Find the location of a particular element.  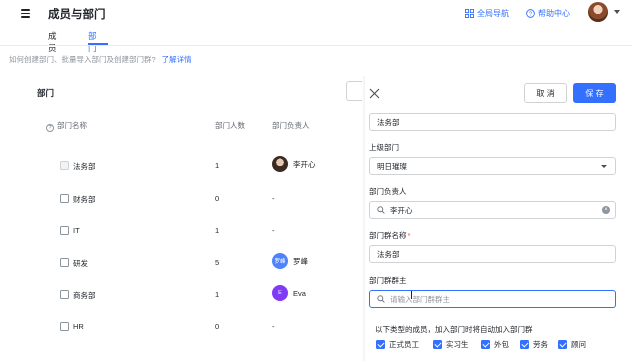

user-avatar is located at coordinates (598, 12).